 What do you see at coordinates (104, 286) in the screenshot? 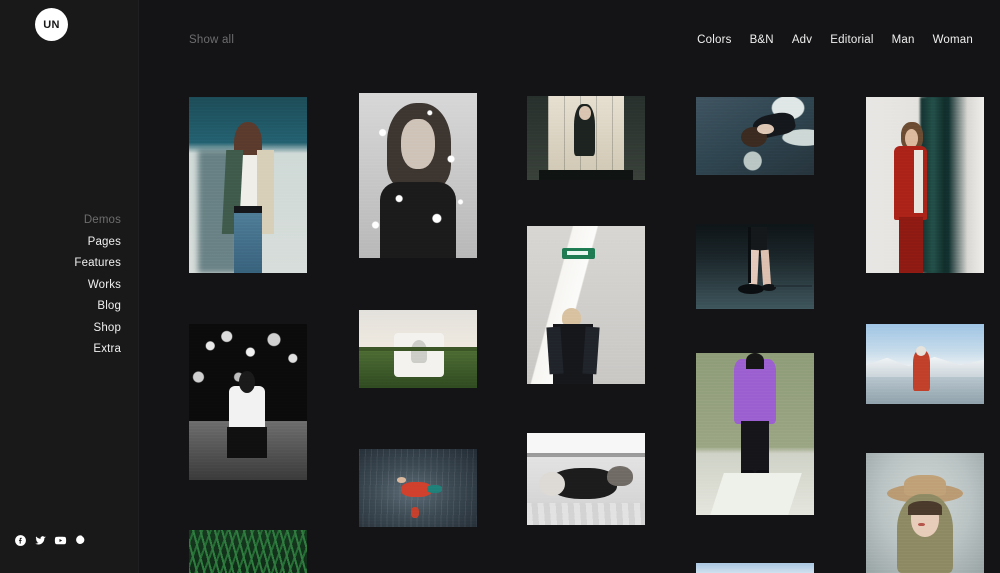
I see `sidebar-item-works: Works` at bounding box center [104, 286].